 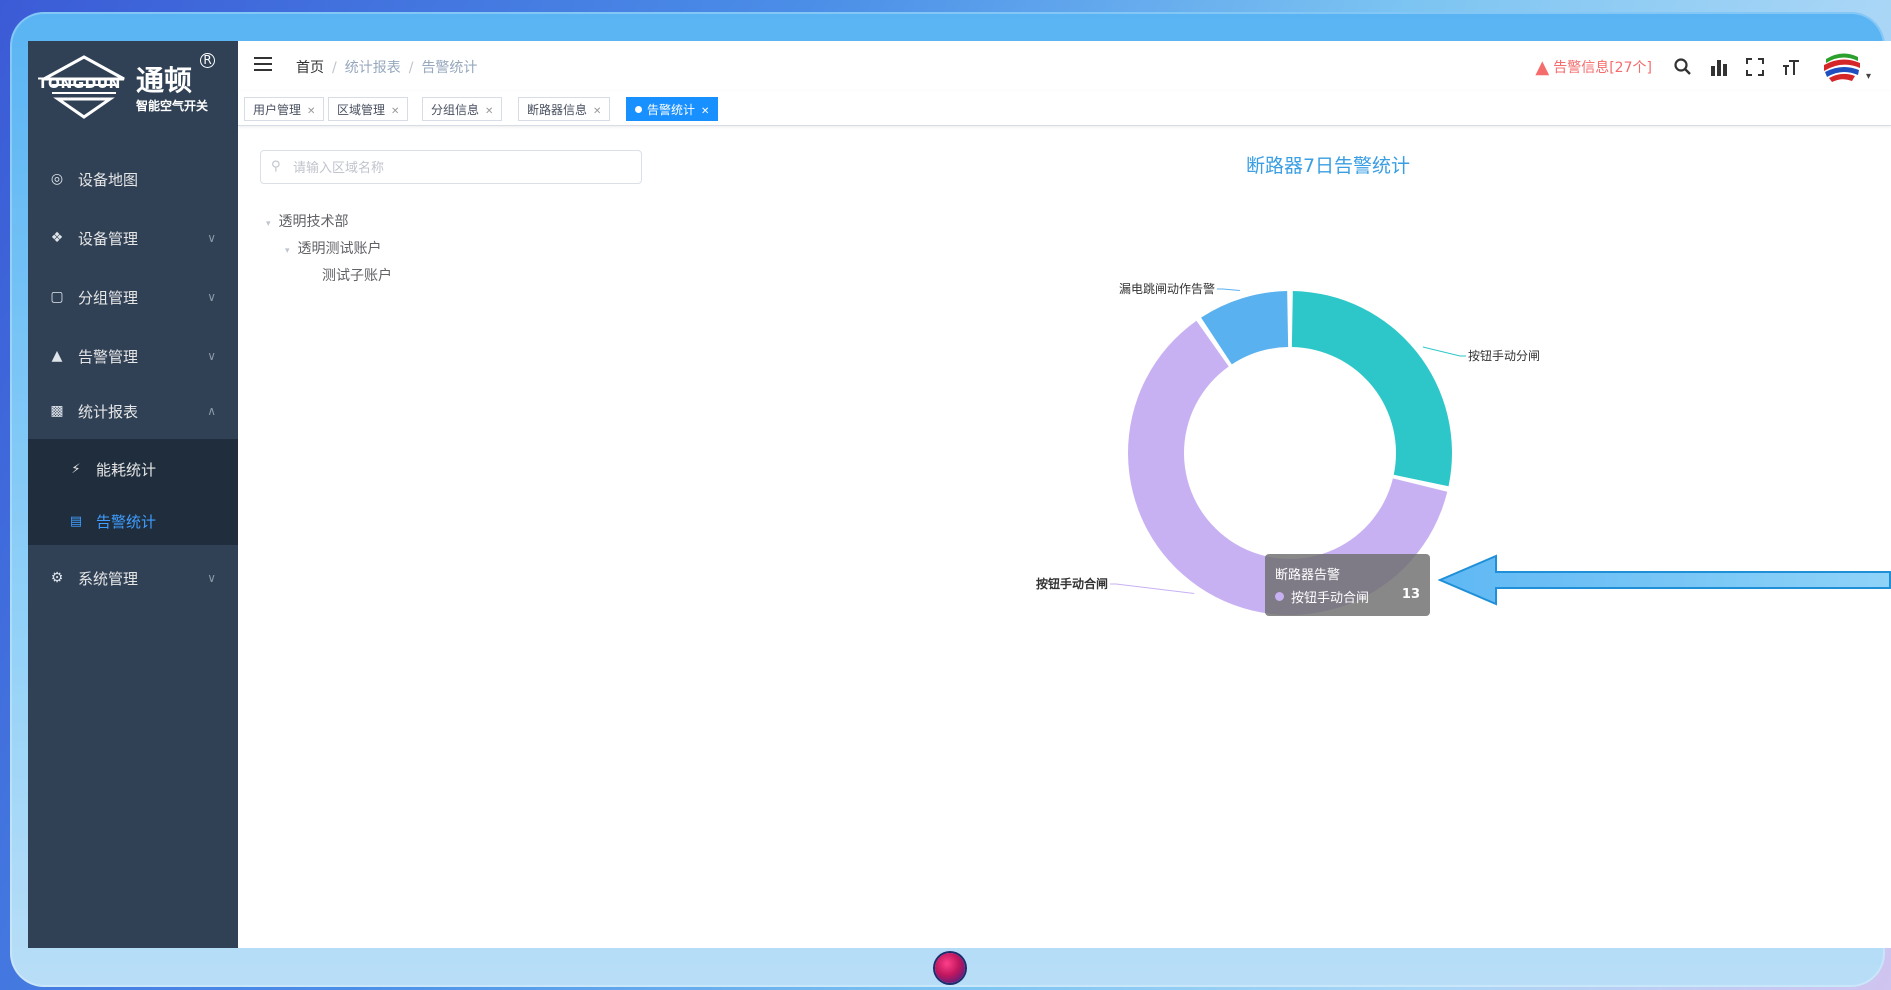 I want to click on callout-arrow-icon, so click(x=1664, y=580).